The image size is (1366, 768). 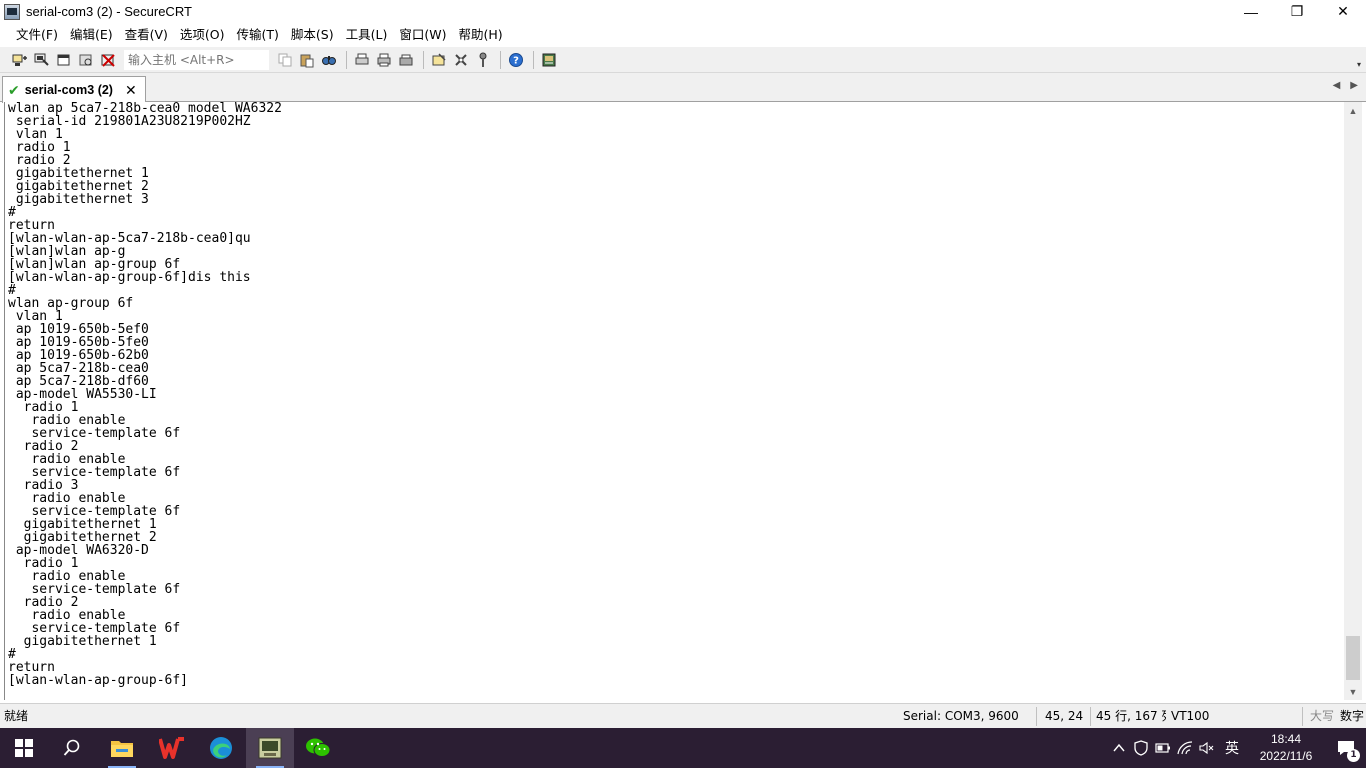 I want to click on tab-scroll-right-icon: ▶, so click(x=1354, y=85).